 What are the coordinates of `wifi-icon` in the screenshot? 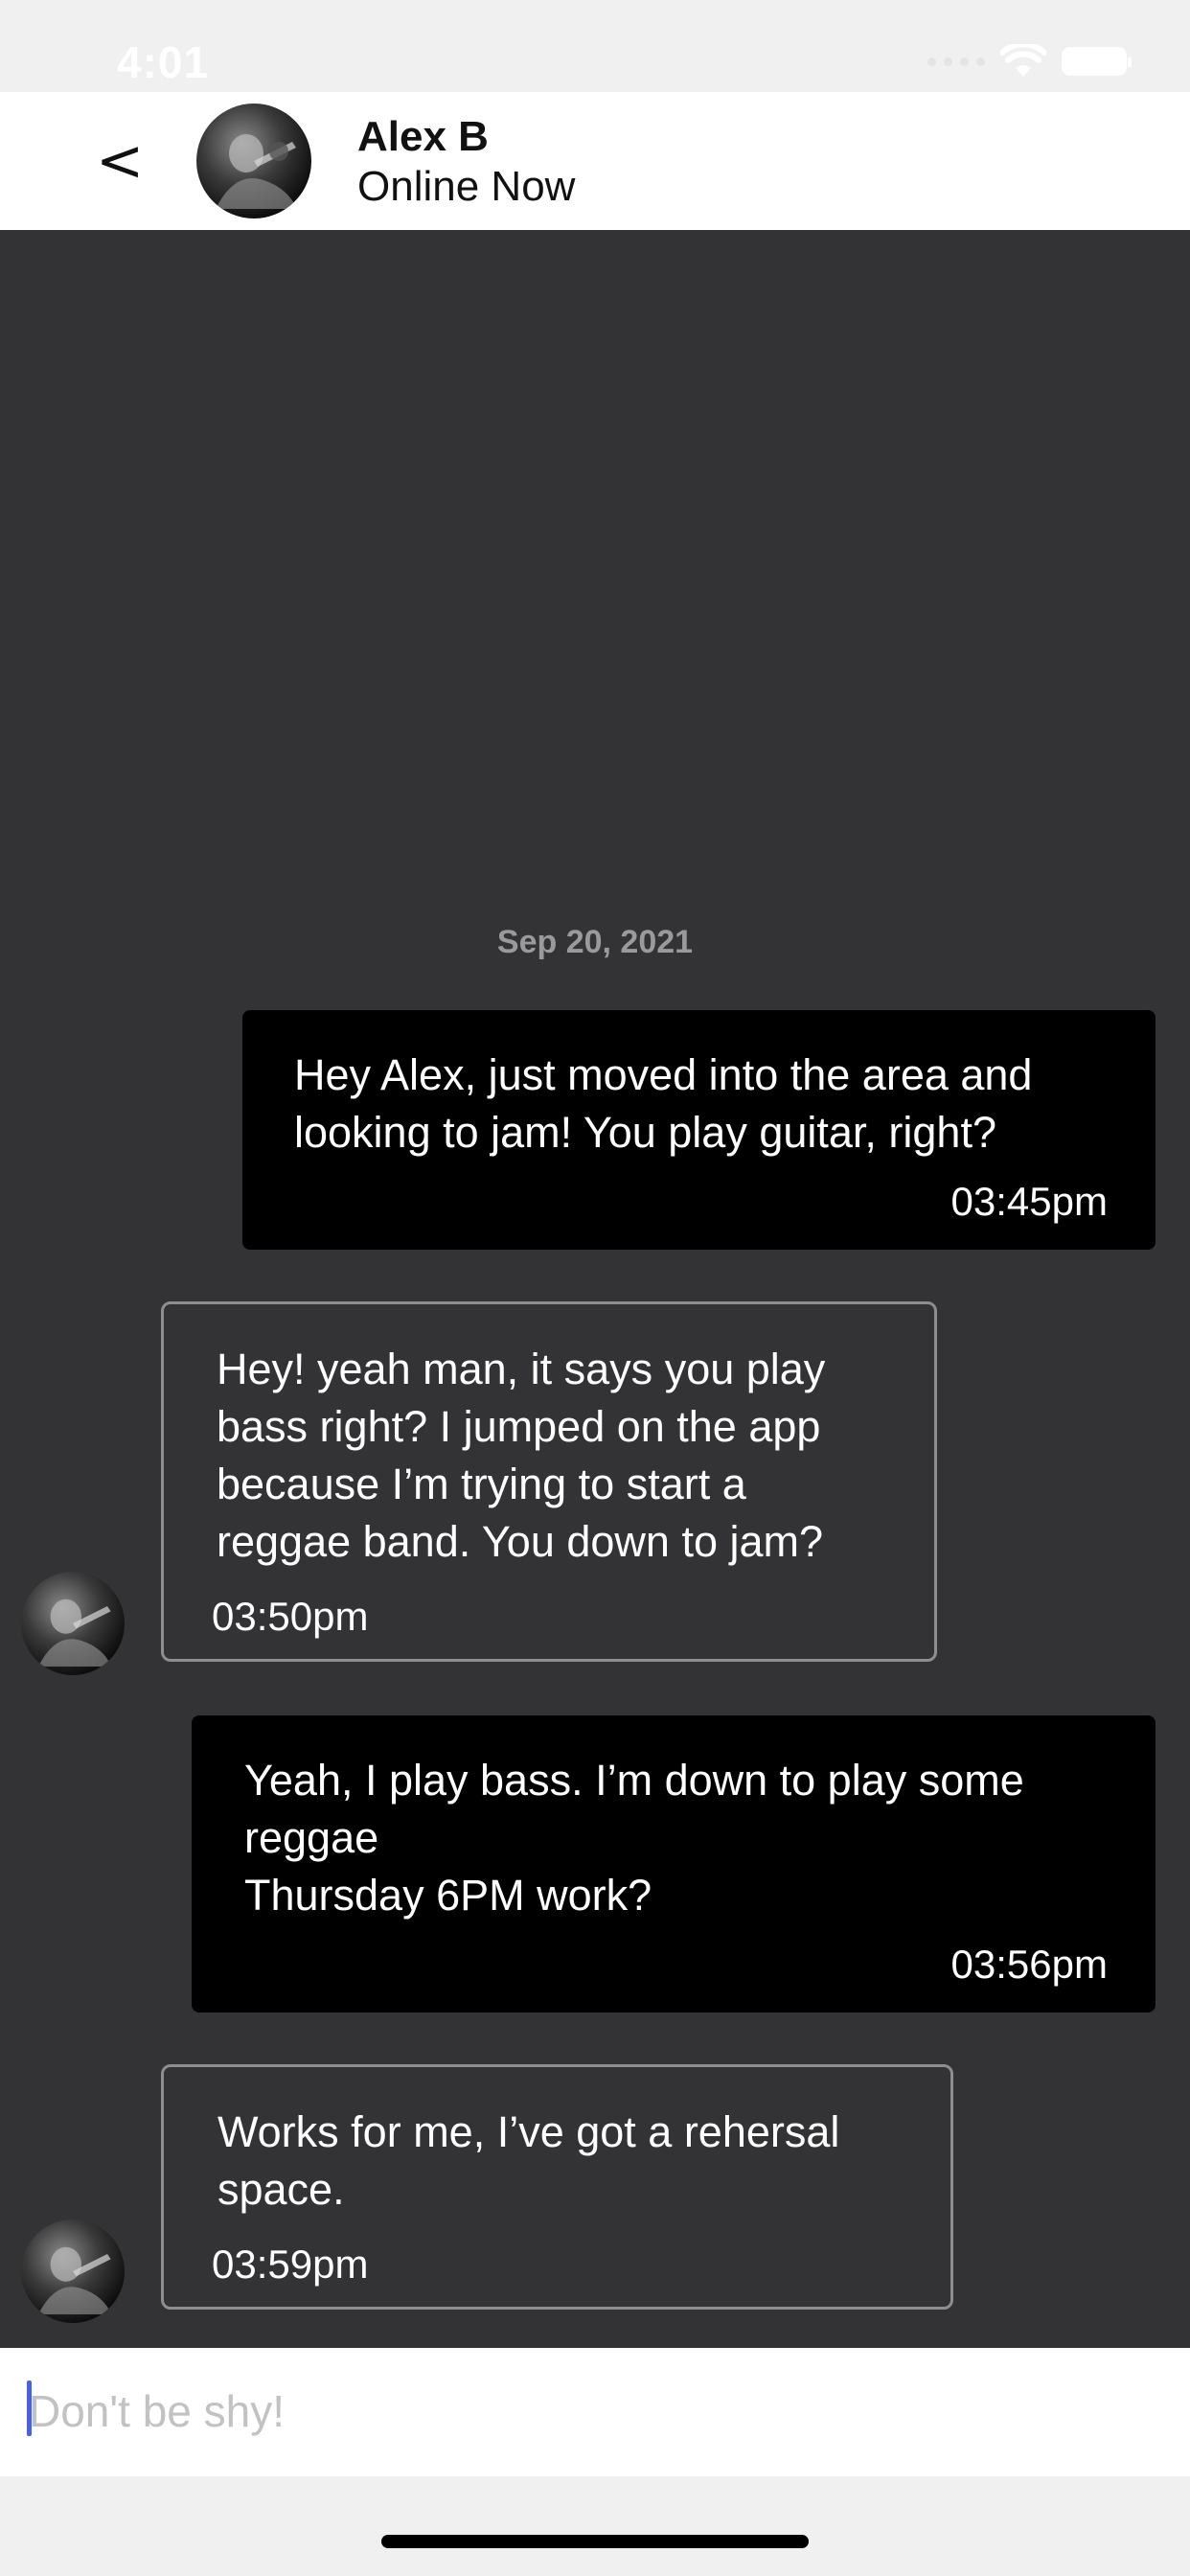 It's located at (1023, 60).